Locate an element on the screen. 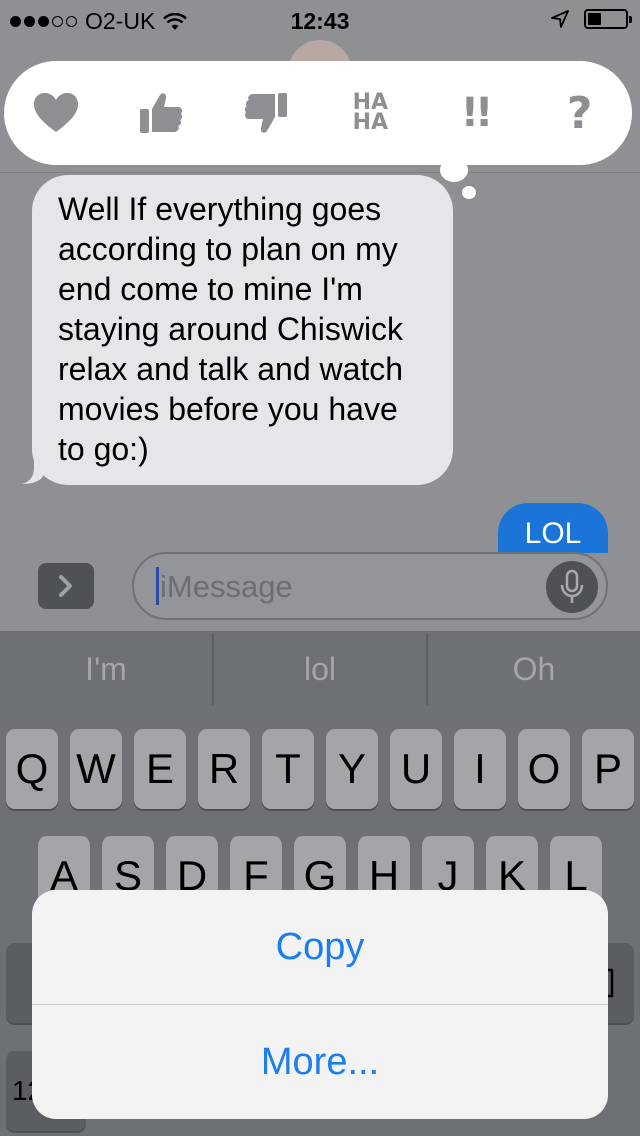 This screenshot has width=640, height=1136. question-icon: ? is located at coordinates (580, 113).